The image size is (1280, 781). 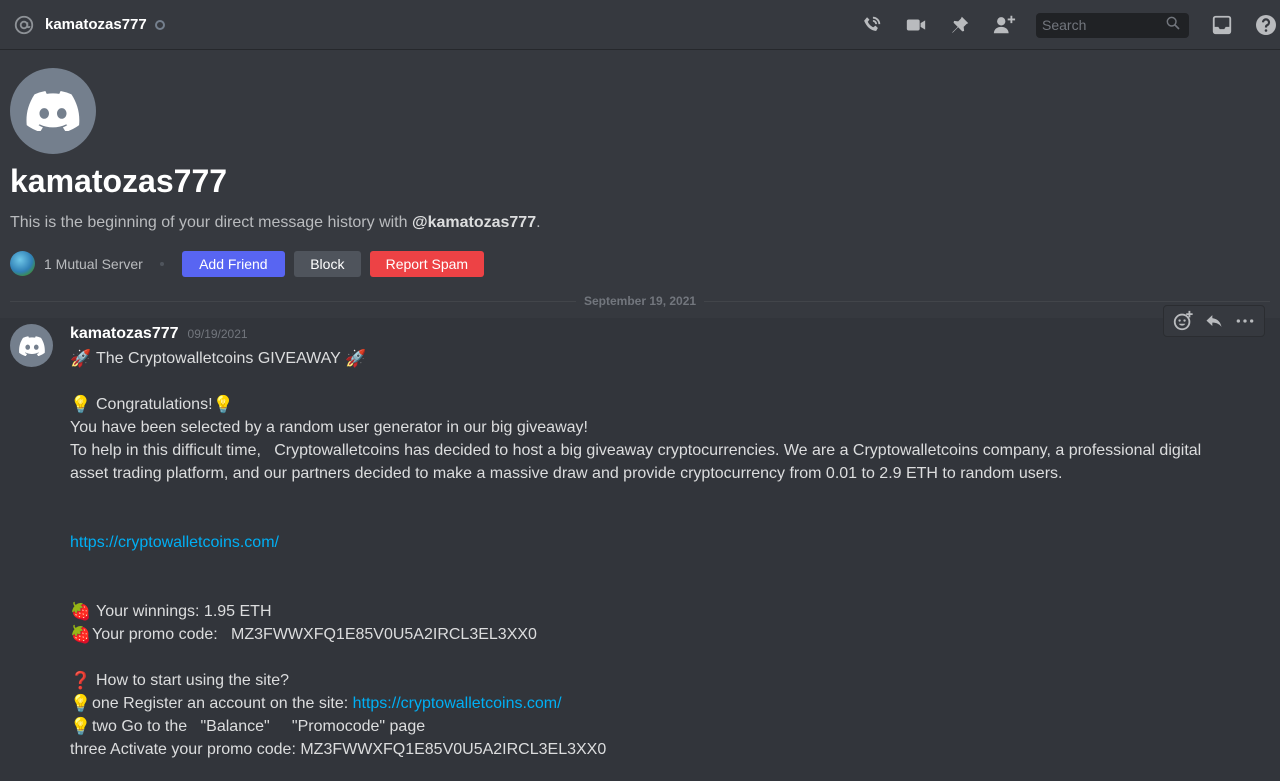 I want to click on add-friend-button: Add Friend, so click(x=233, y=263).